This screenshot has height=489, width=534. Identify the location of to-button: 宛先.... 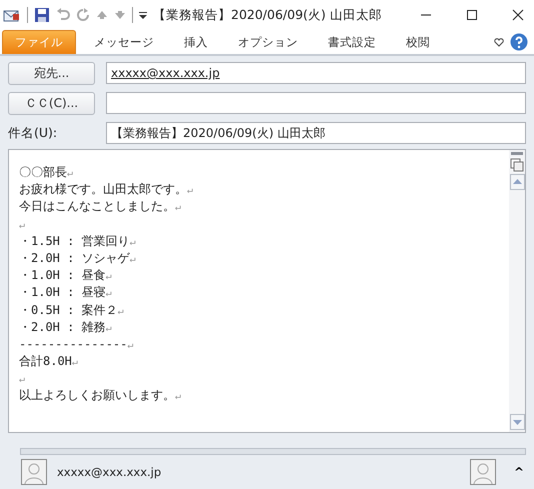
(51, 73).